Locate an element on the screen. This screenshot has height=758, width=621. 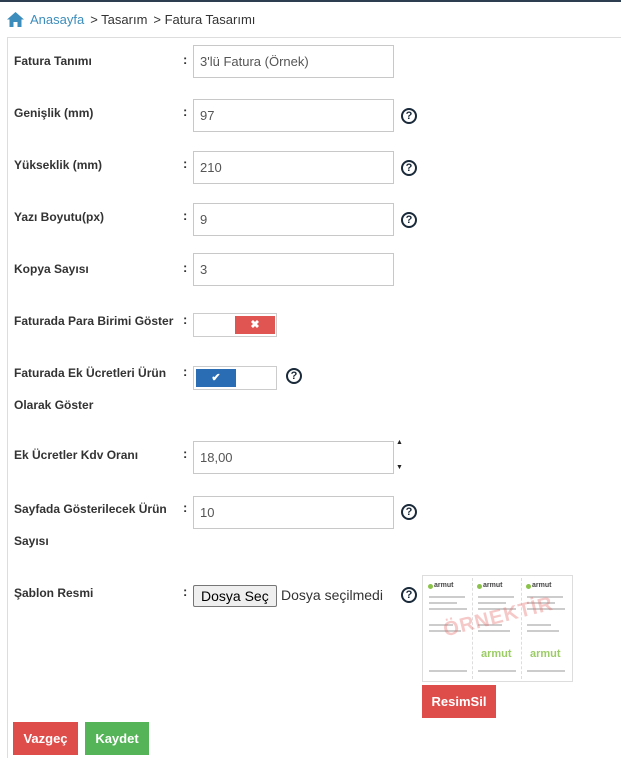
breadcrumb-home-link: Anasayfa is located at coordinates (46, 19).